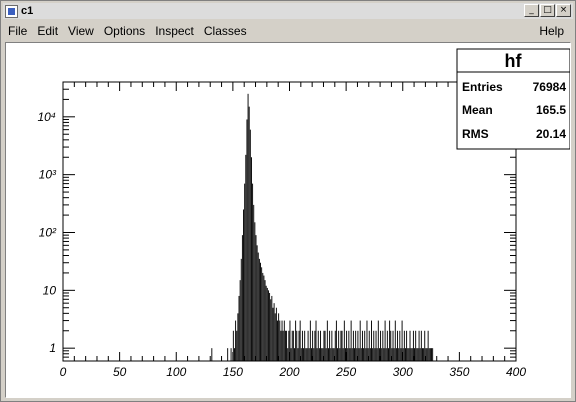 The width and height of the screenshot is (576, 402). Describe the element at coordinates (81, 31) in the screenshot. I see `menu-view: View` at that location.